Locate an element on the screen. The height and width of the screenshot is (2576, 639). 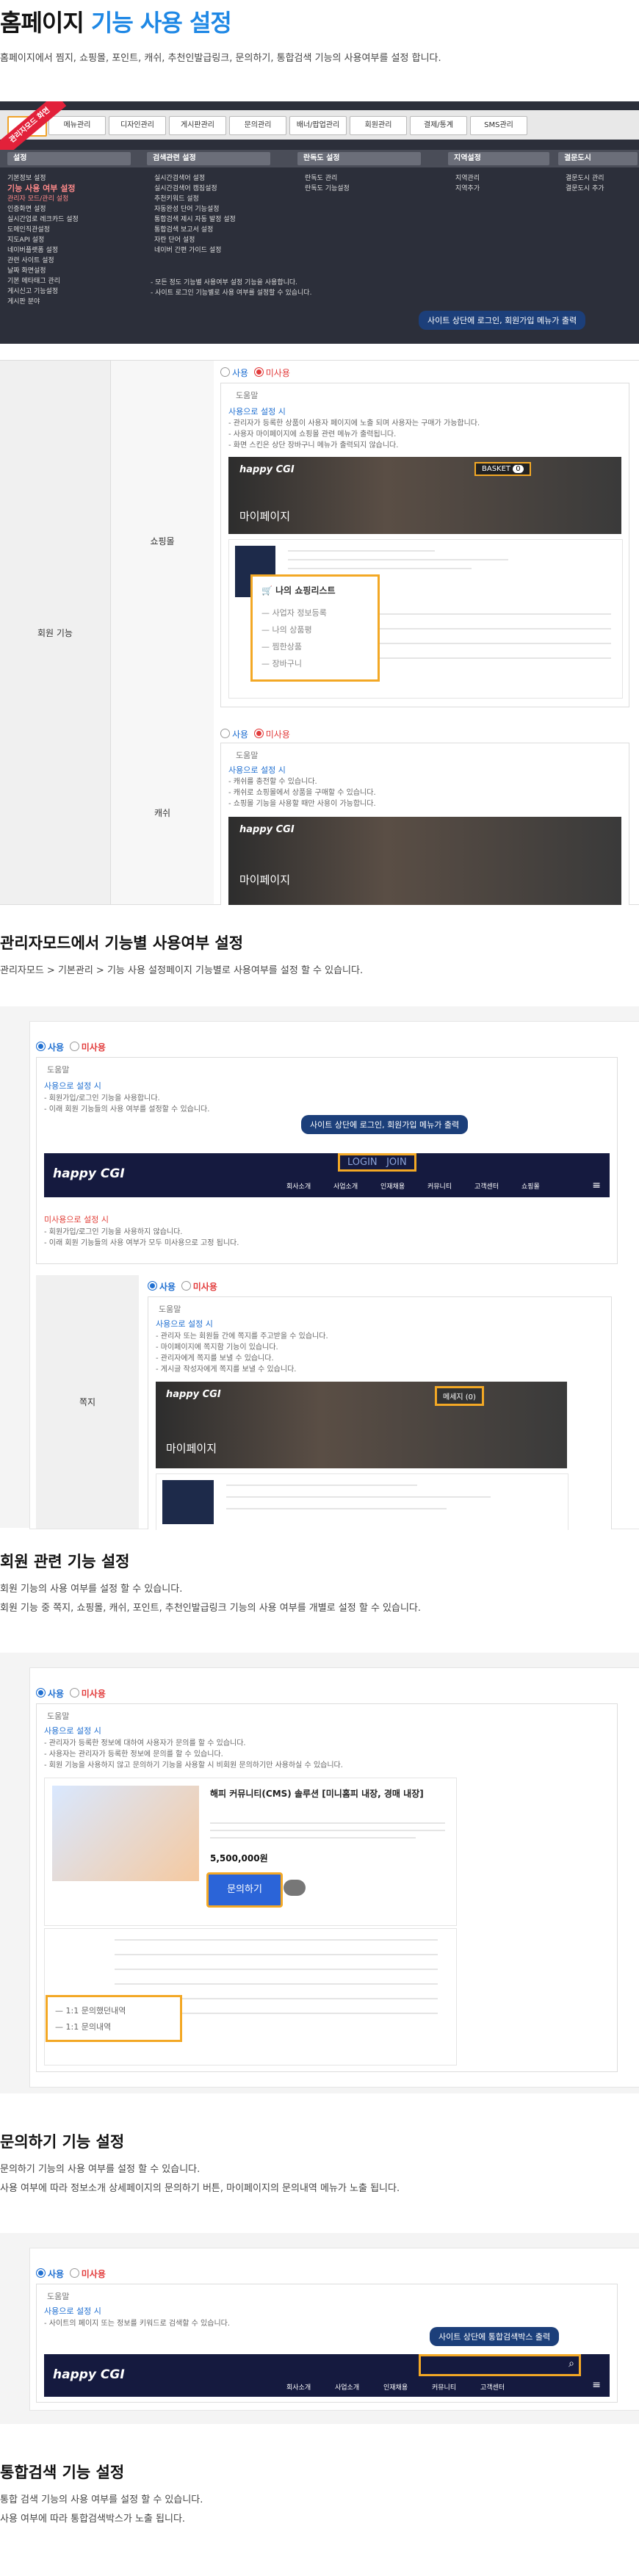
inquiry-popup-item: — 1:1 문의내역 is located at coordinates (90, 2027).